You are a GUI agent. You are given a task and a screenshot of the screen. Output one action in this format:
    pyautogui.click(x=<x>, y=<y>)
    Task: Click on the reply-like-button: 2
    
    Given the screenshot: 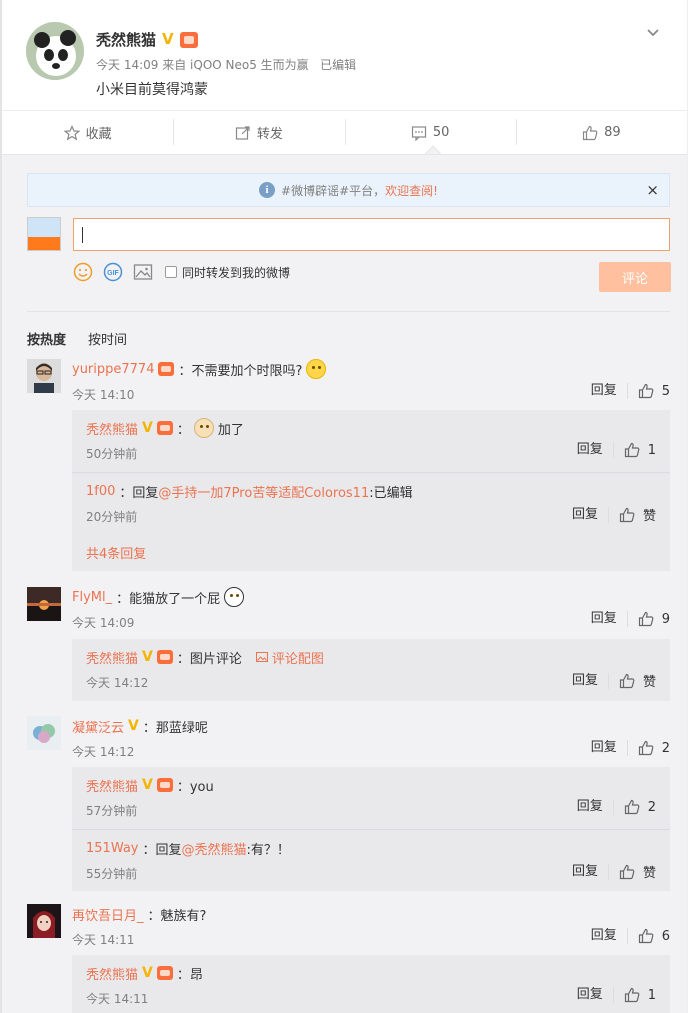 What is the action you would take?
    pyautogui.click(x=640, y=807)
    